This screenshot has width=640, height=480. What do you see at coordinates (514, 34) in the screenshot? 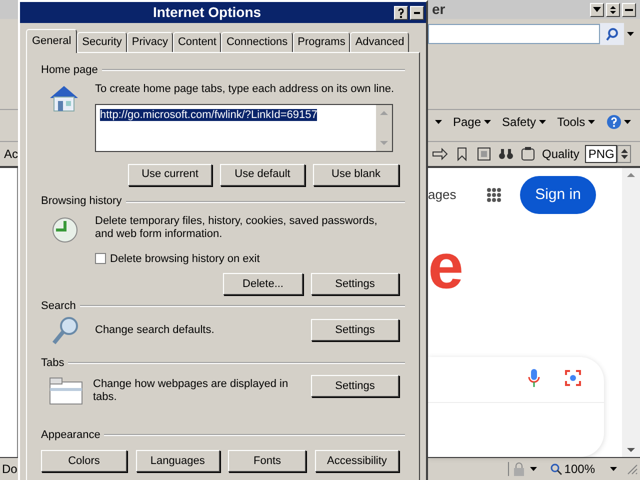
I see `address-field` at bounding box center [514, 34].